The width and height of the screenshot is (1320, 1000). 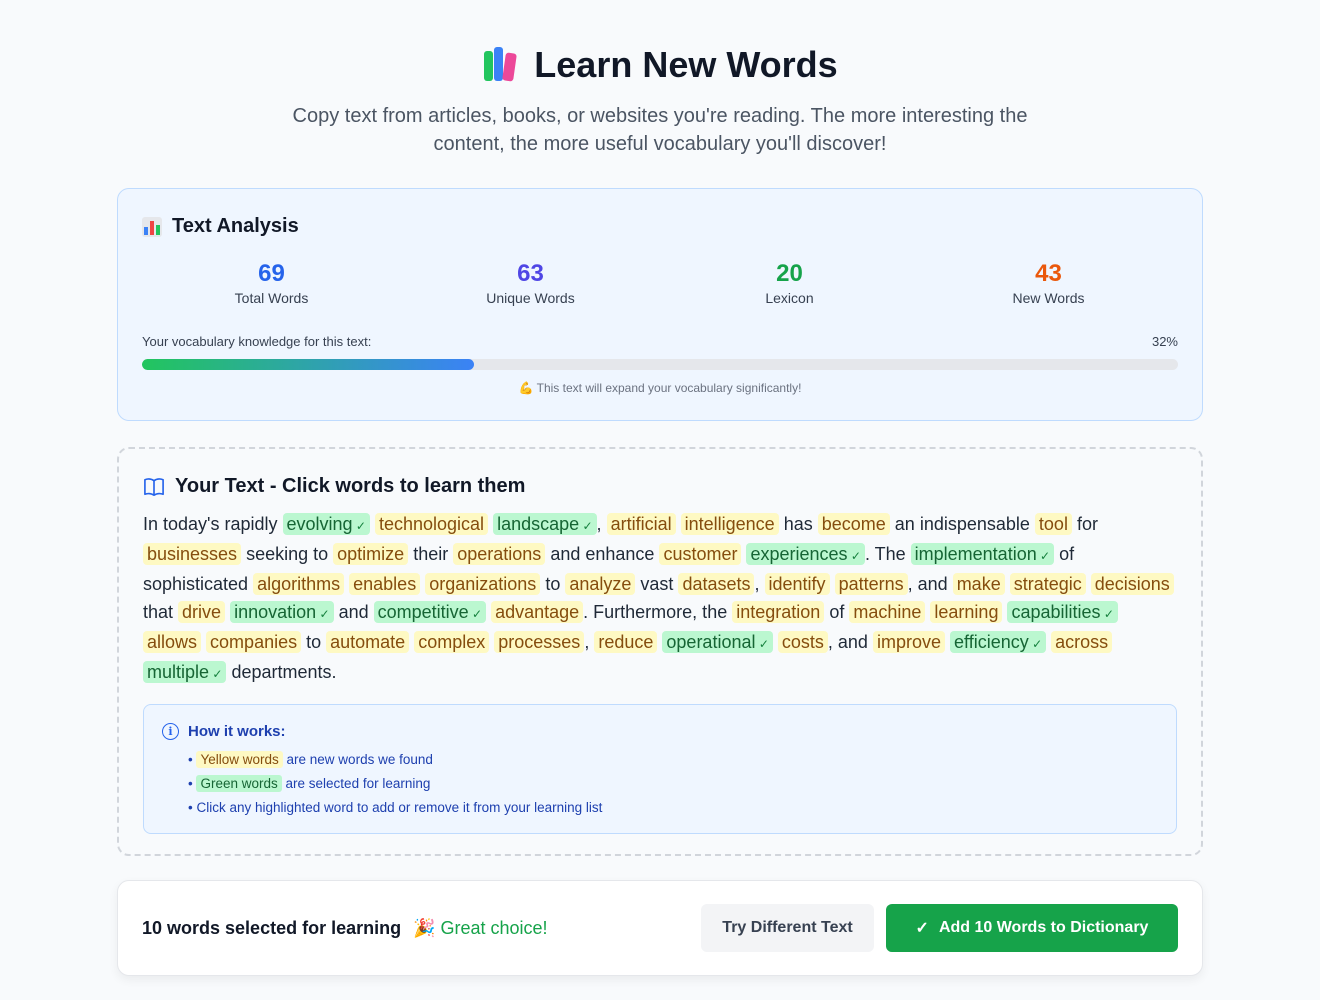 I want to click on new-word: decisions, so click(x=1132, y=584).